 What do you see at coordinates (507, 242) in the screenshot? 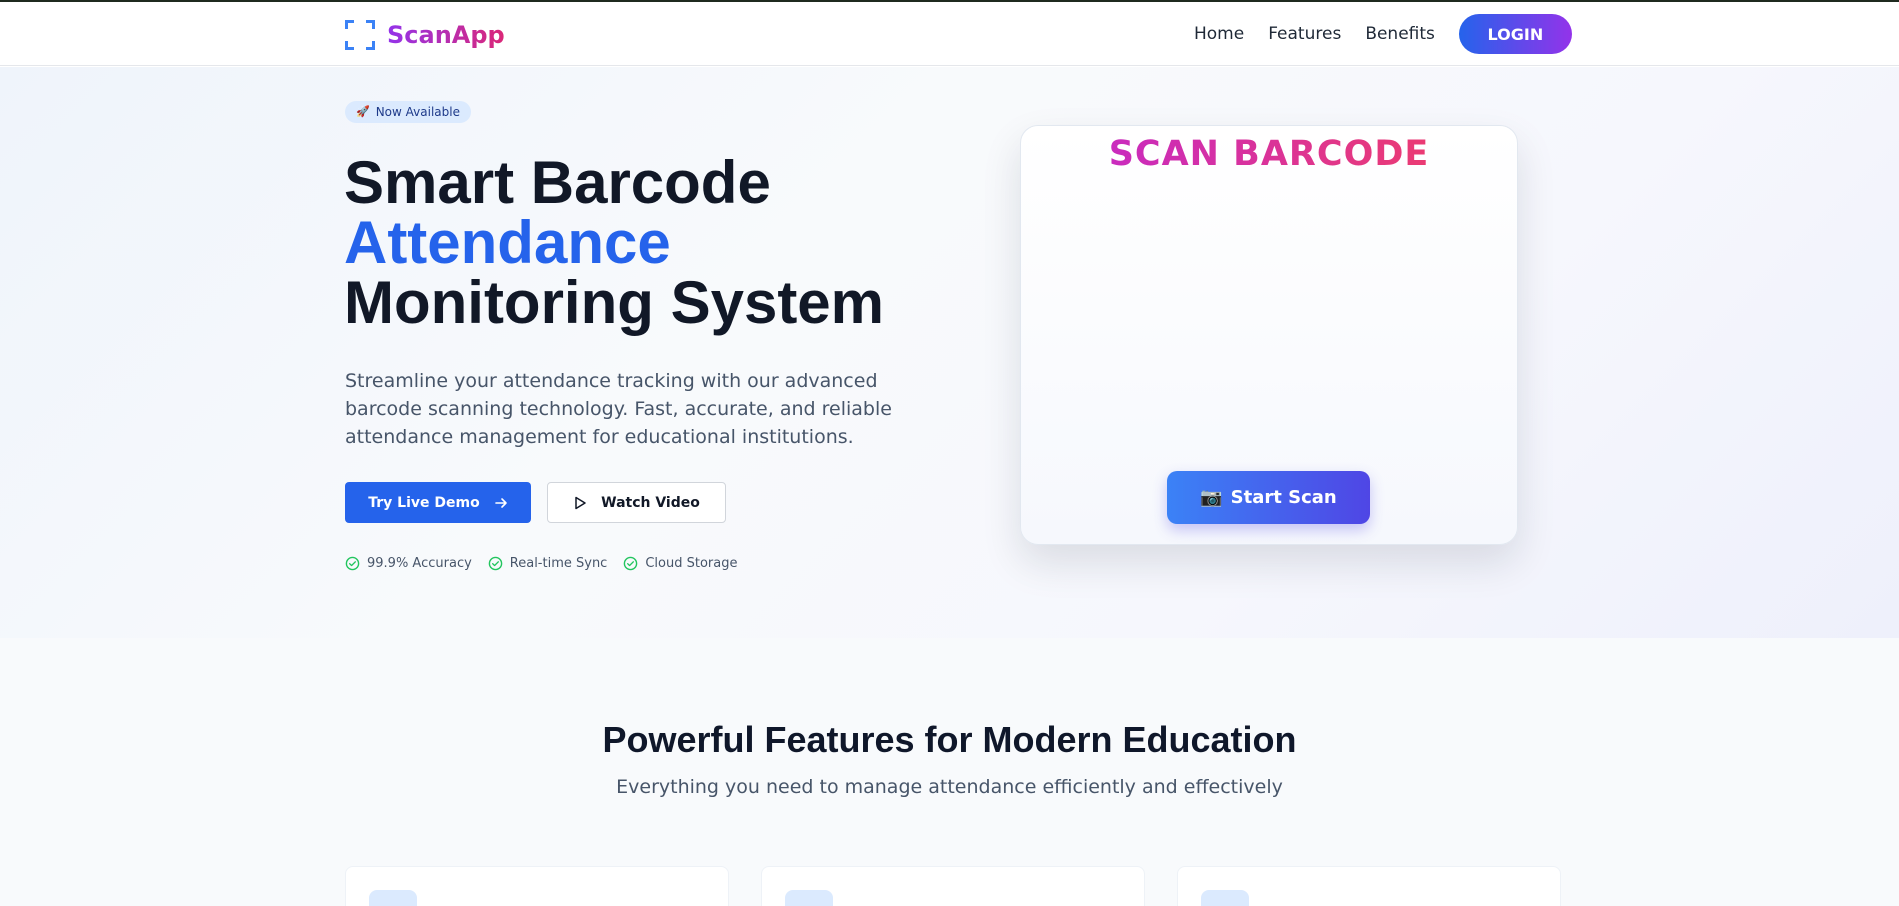
I see `hero-title-line2: Attendance` at bounding box center [507, 242].